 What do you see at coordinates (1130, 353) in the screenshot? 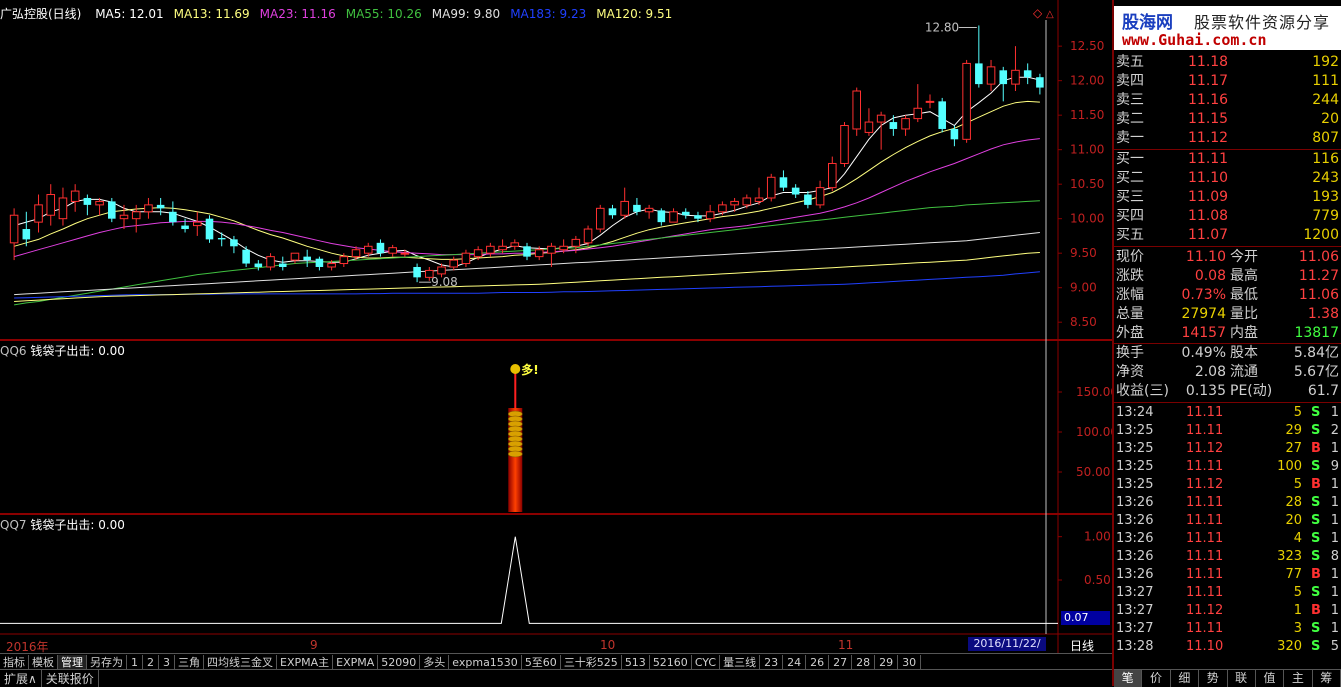
I see `finance-key: 换手` at bounding box center [1130, 353].